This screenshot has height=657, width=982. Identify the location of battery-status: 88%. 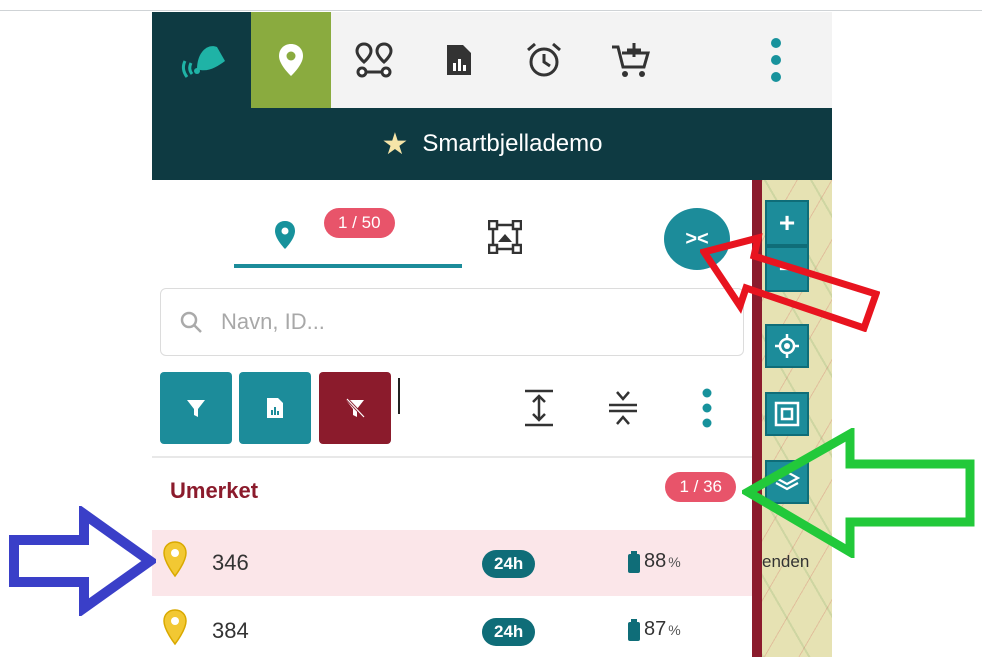
(654, 561).